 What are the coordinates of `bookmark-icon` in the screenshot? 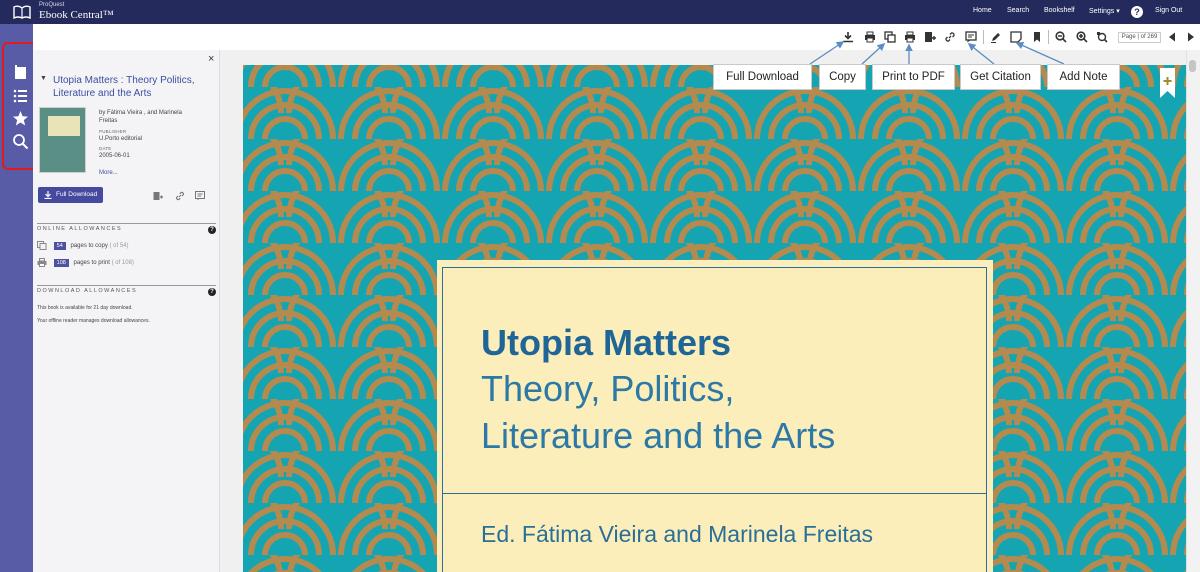 It's located at (1037, 37).